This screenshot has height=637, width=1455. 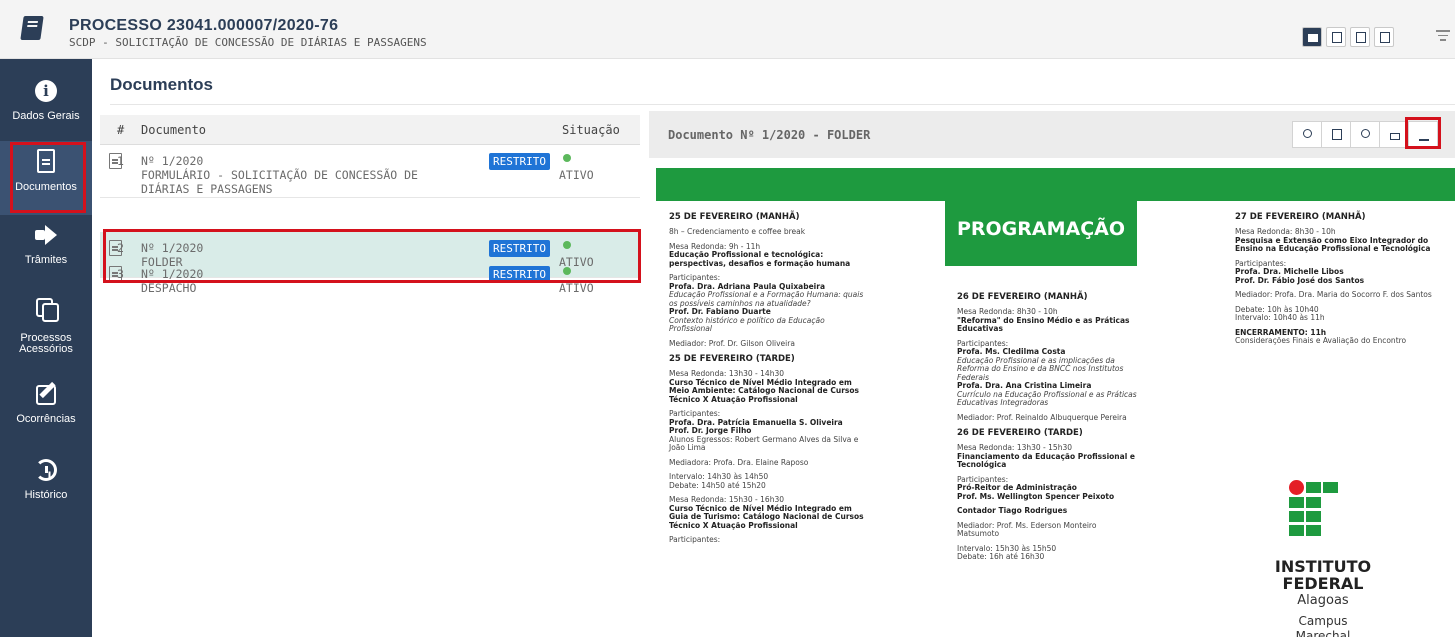 What do you see at coordinates (121, 130) in the screenshot?
I see `column-num: #` at bounding box center [121, 130].